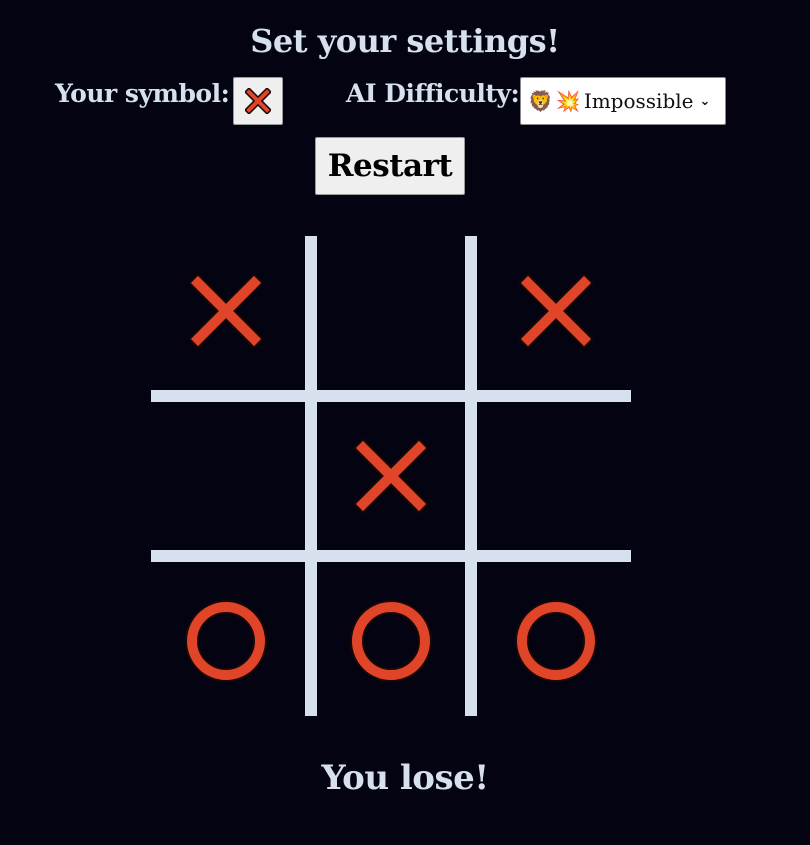  What do you see at coordinates (390, 166) in the screenshot?
I see `restart-button: Restart` at bounding box center [390, 166].